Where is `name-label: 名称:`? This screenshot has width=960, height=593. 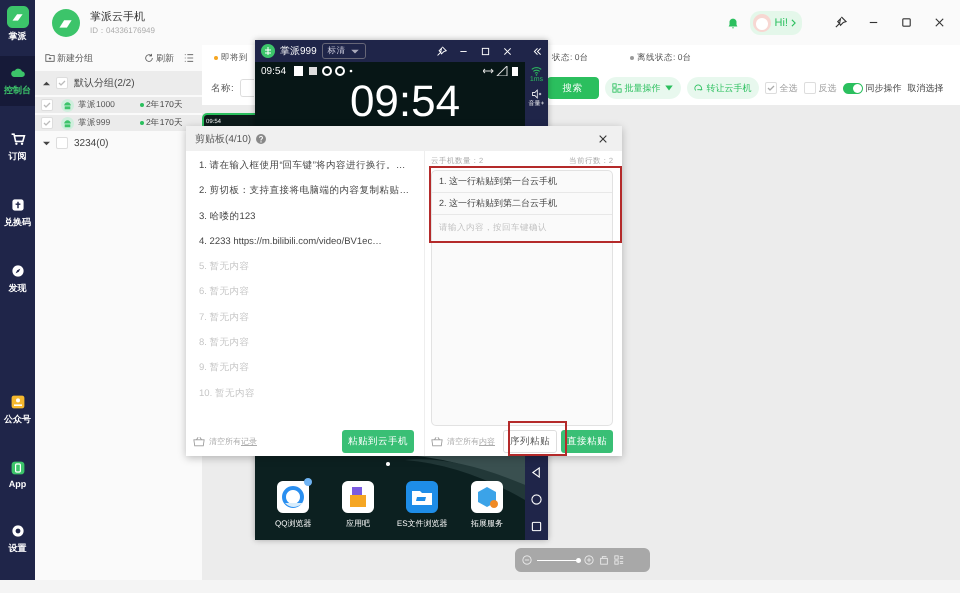
name-label: 名称: is located at coordinates (222, 88).